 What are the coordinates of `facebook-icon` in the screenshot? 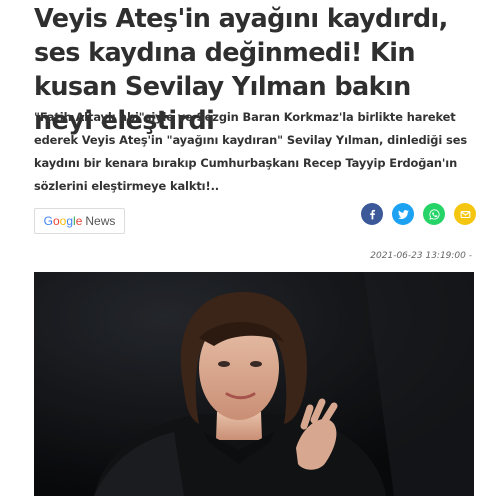 It's located at (372, 214).